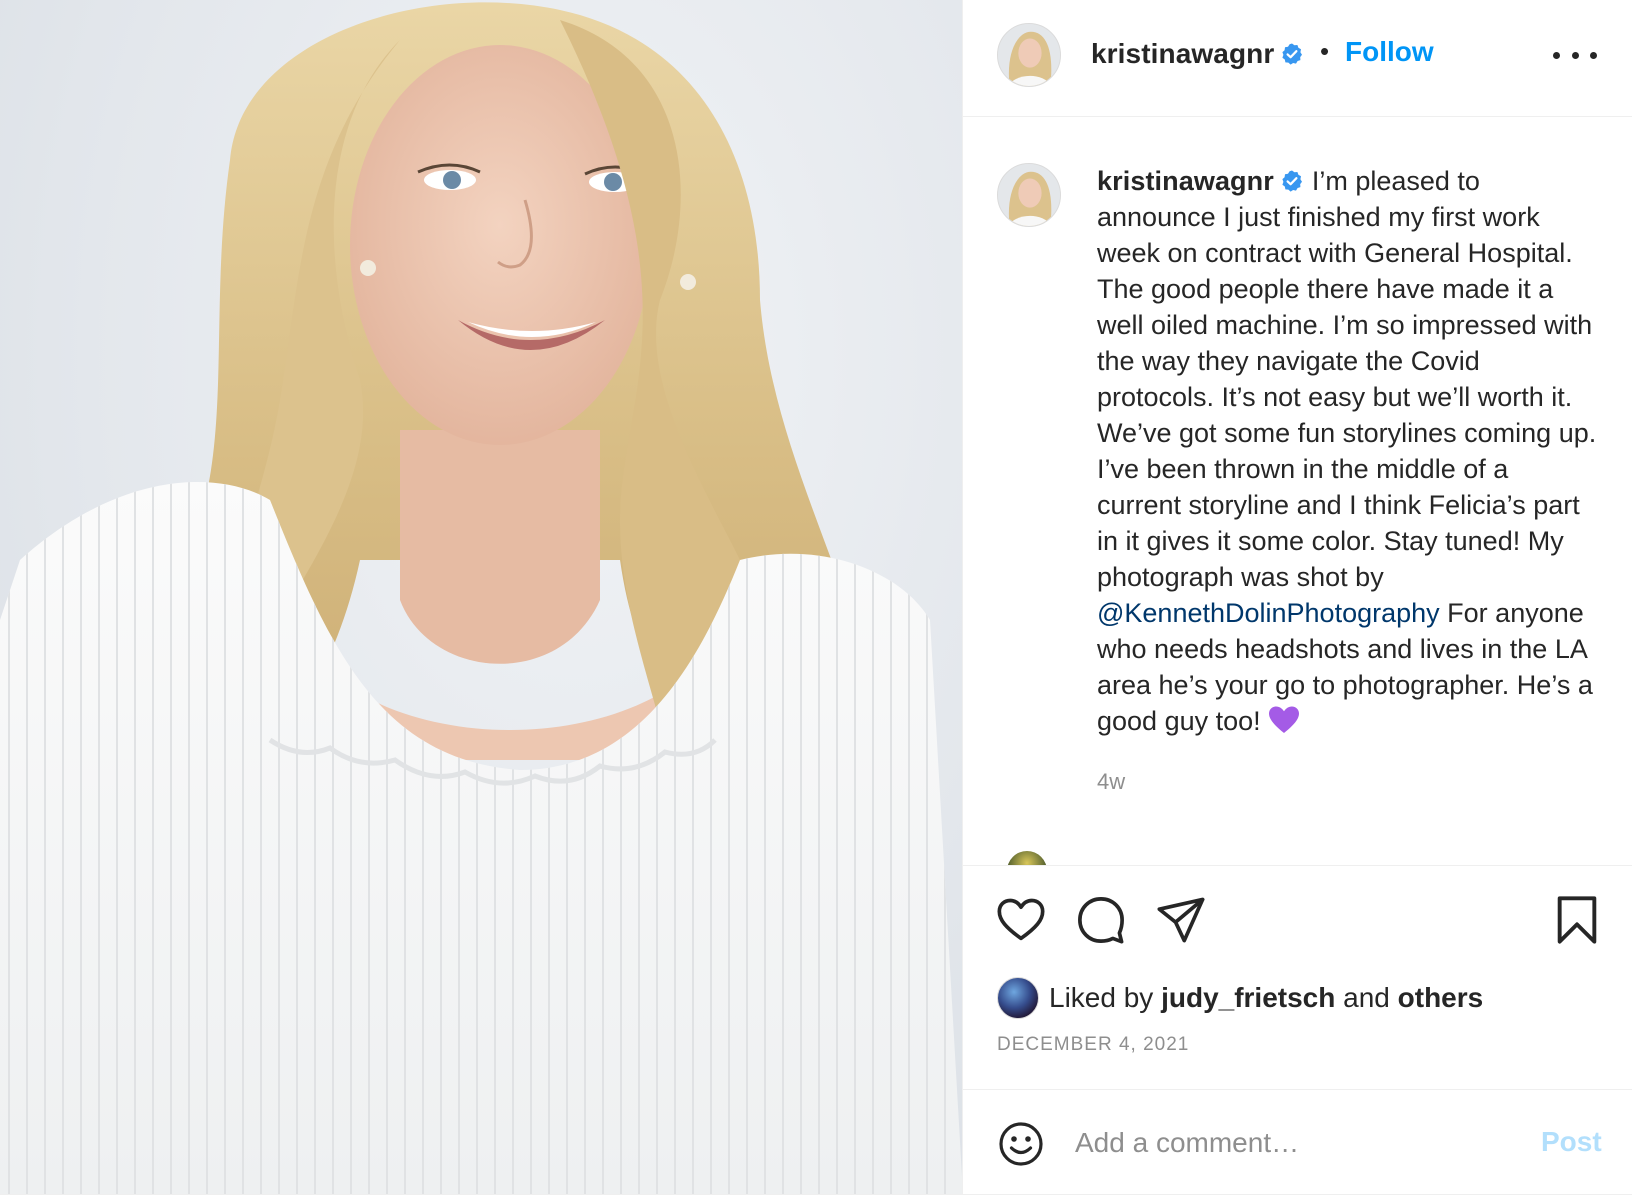 The height and width of the screenshot is (1200, 1632). I want to click on caption-username: kristinawagnr, so click(1185, 181).